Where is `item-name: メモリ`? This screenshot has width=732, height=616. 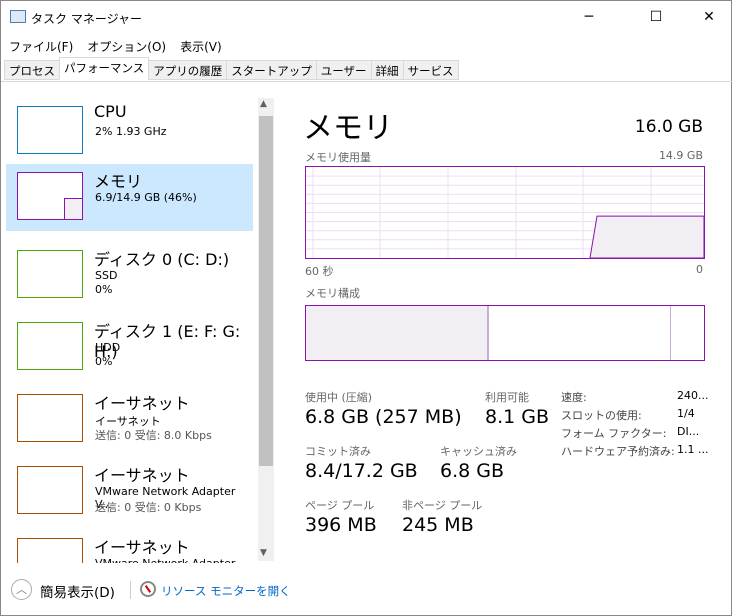
item-name: メモリ is located at coordinates (118, 181).